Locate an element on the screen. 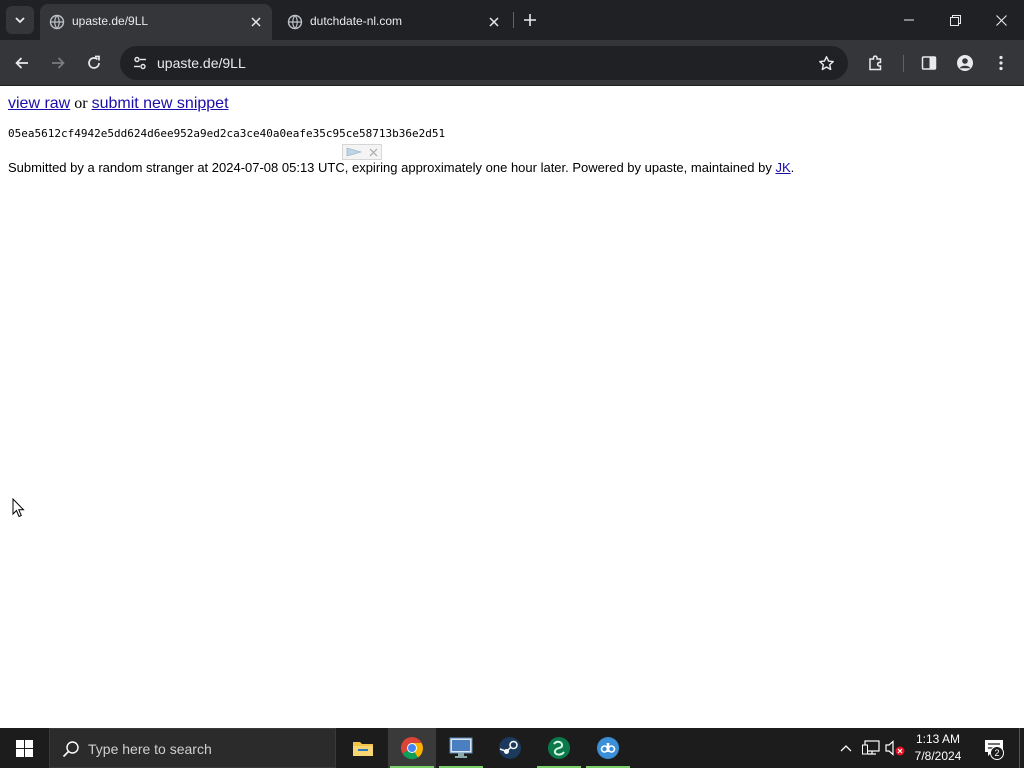 This screenshot has height=768, width=1024. minimize-button is located at coordinates (909, 20).